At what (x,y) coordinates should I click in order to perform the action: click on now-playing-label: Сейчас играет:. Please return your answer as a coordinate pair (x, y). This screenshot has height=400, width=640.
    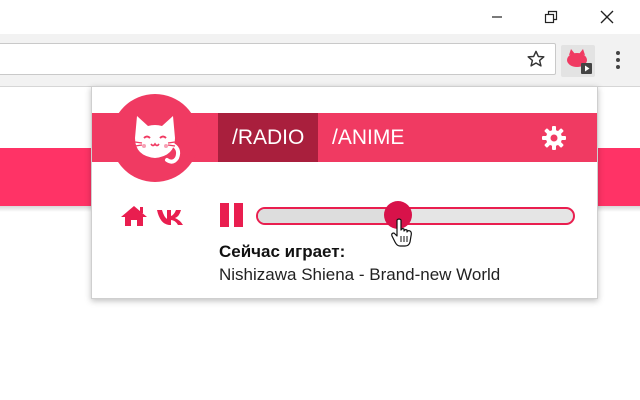
    Looking at the image, I should click on (282, 251).